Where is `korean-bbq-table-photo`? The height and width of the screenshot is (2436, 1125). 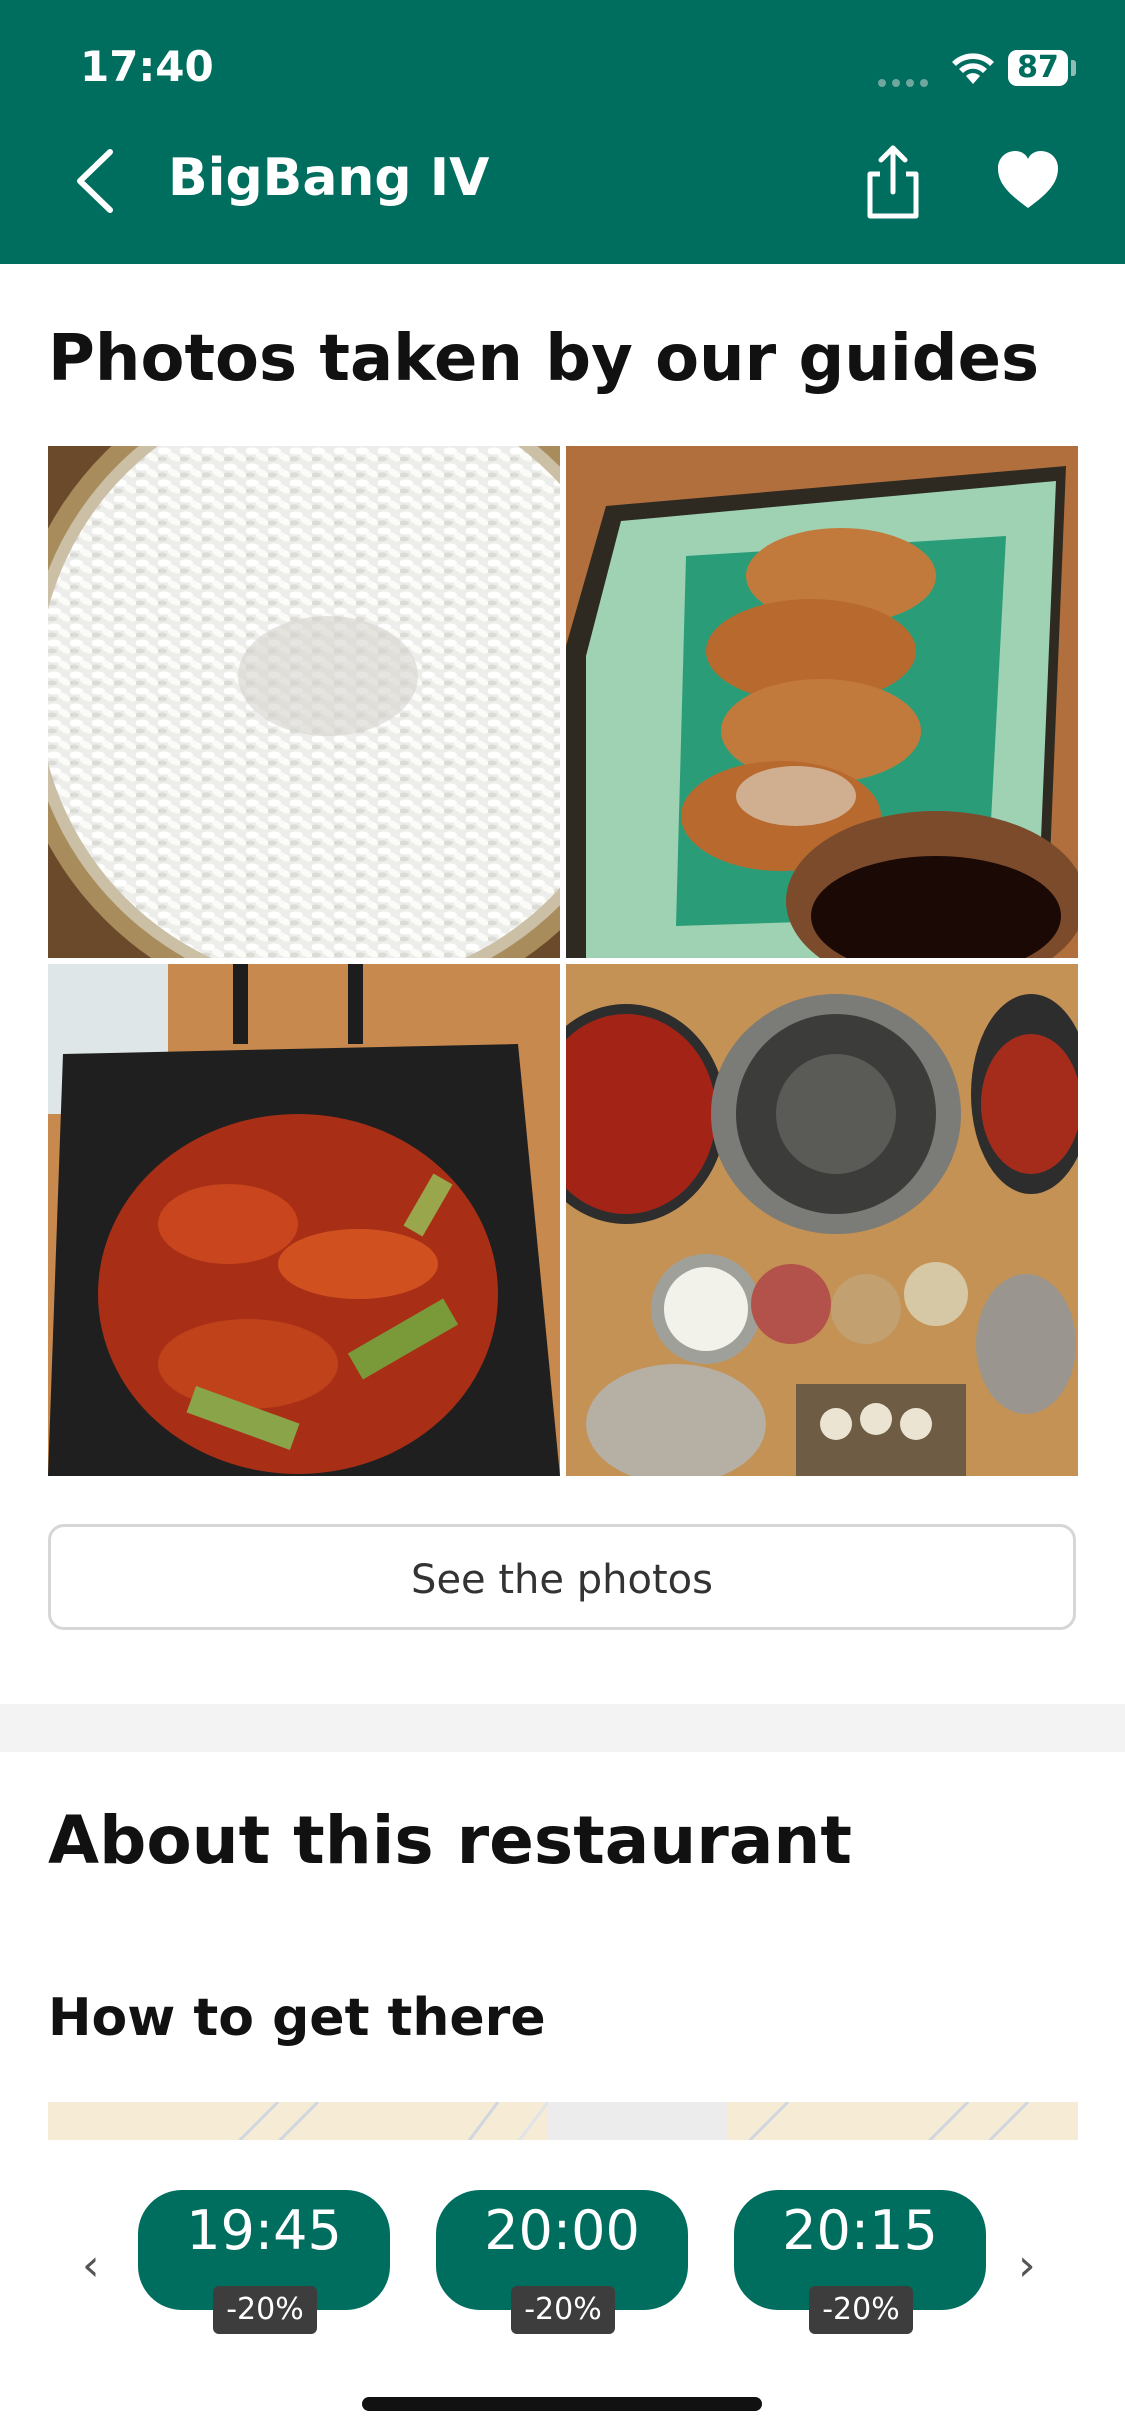
korean-bbq-table-photo is located at coordinates (822, 1220).